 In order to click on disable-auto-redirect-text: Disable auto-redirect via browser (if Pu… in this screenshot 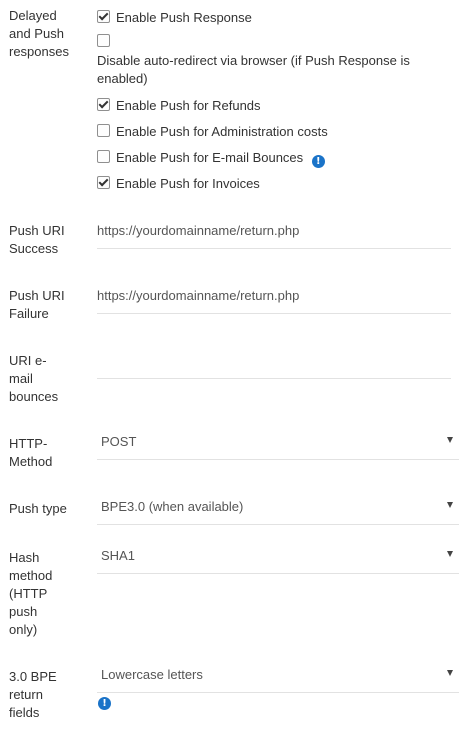, I will do `click(253, 69)`.